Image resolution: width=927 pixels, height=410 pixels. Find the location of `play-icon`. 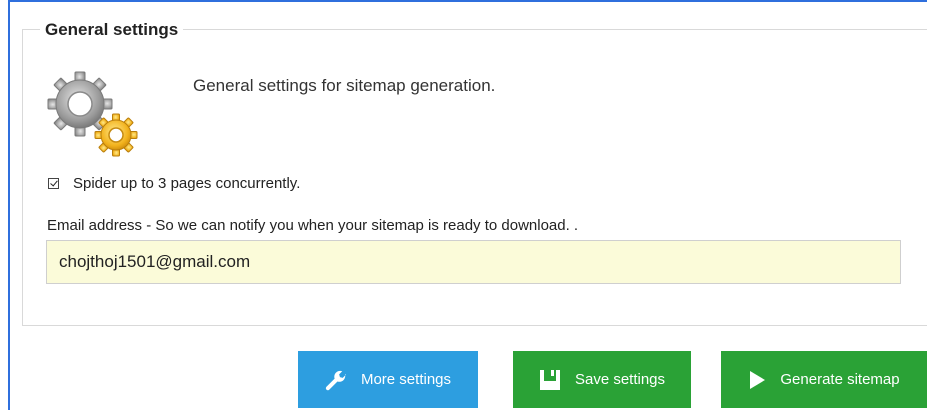

play-icon is located at coordinates (758, 379).